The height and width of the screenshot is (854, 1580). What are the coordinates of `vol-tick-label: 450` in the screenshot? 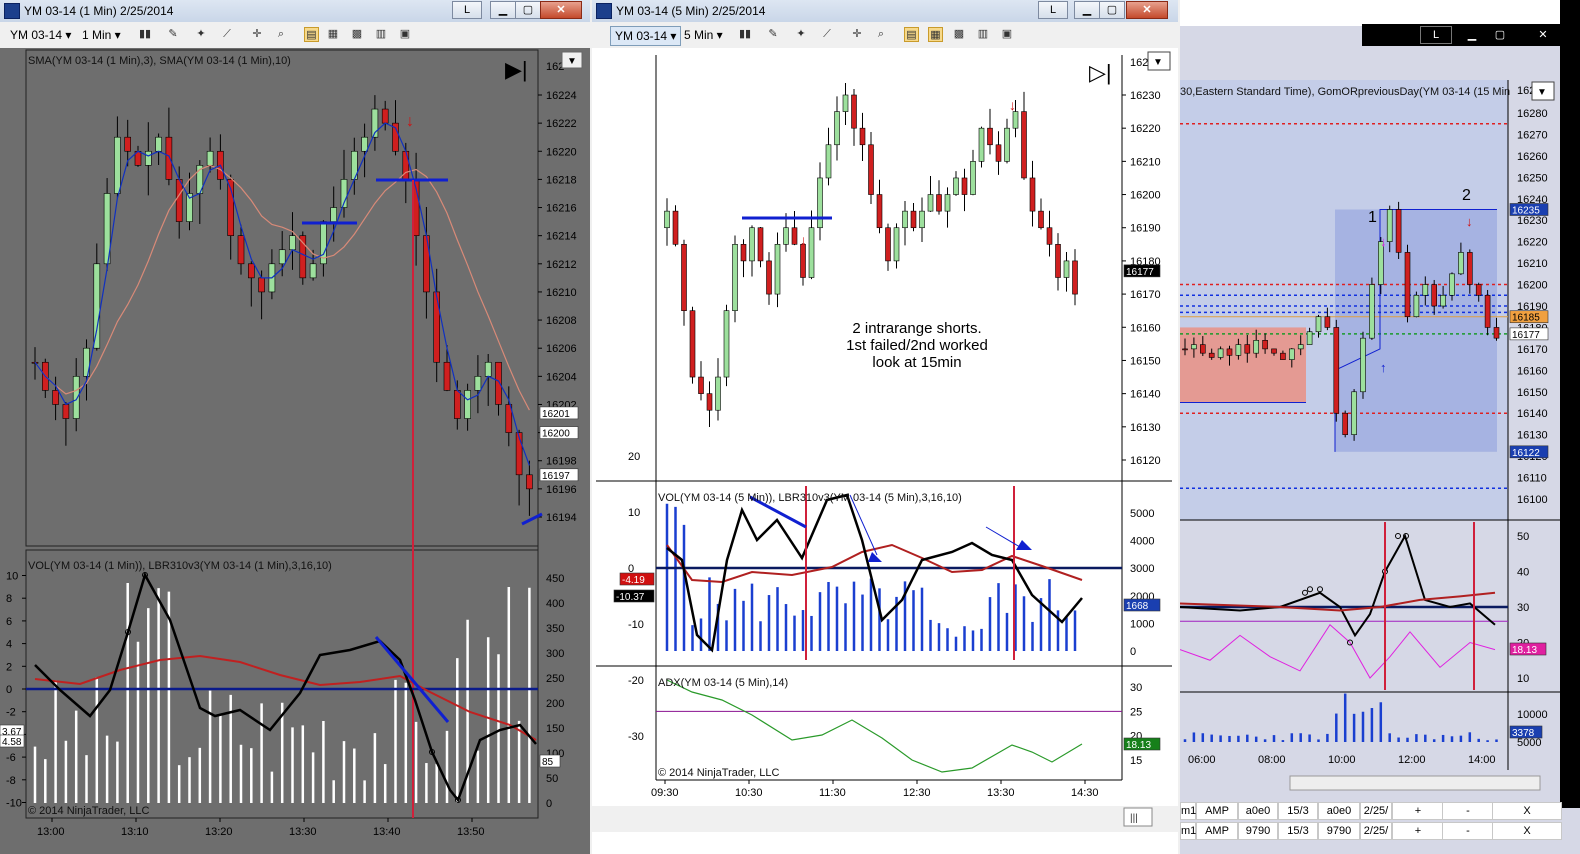 It's located at (555, 579).